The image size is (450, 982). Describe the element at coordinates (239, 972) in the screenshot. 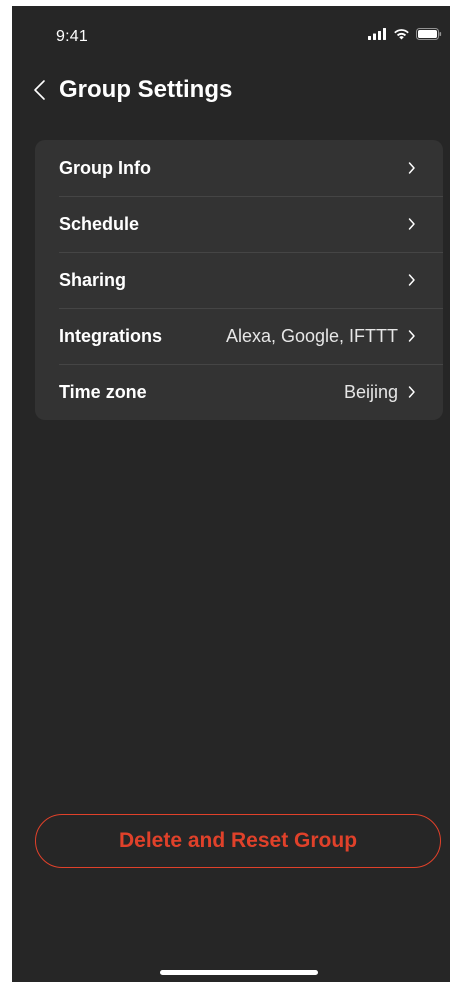

I see `home-indicator` at that location.